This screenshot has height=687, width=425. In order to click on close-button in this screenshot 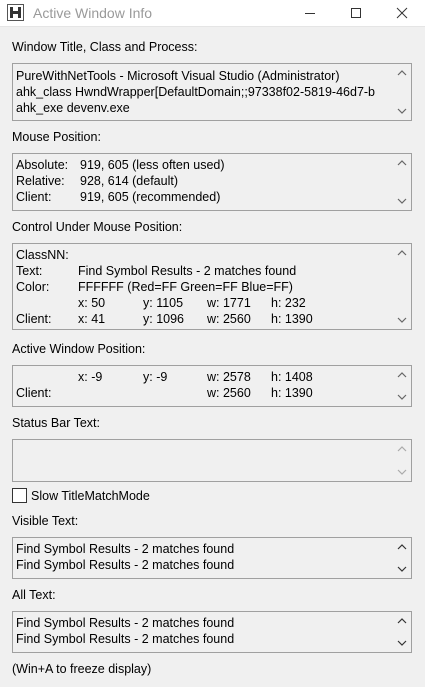, I will do `click(402, 13)`.